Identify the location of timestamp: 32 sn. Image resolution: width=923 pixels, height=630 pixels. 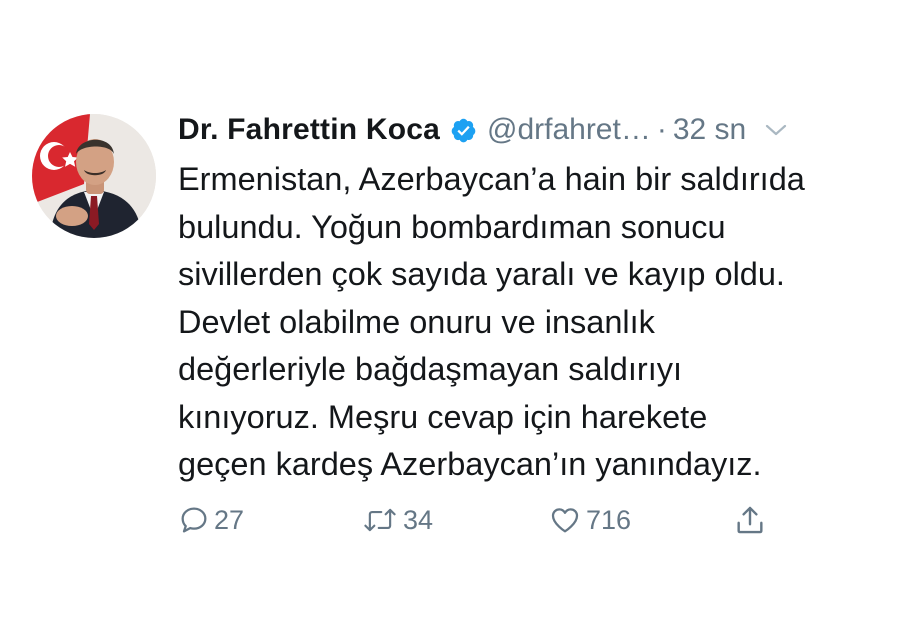
(709, 130).